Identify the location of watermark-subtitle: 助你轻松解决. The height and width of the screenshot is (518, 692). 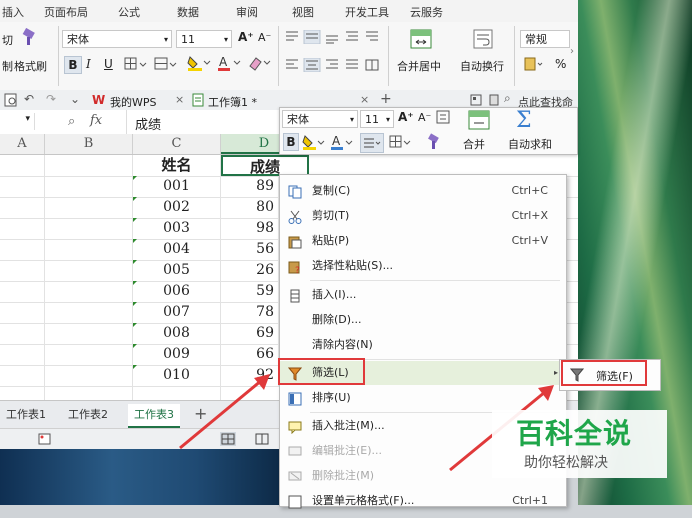
(566, 463).